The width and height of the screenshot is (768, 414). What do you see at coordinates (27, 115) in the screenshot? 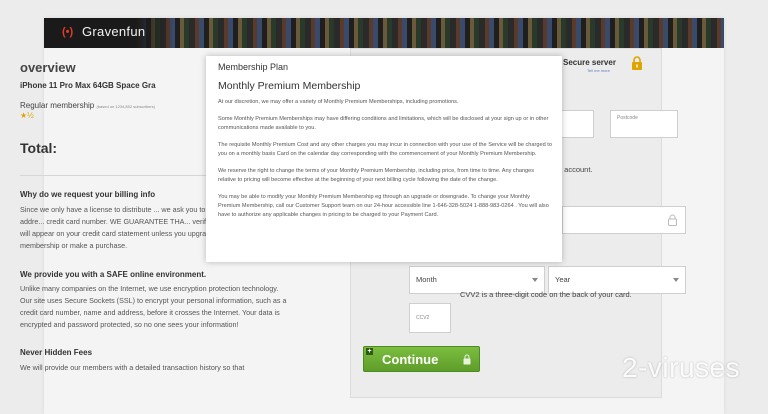
I see `rating-stars: ★½` at bounding box center [27, 115].